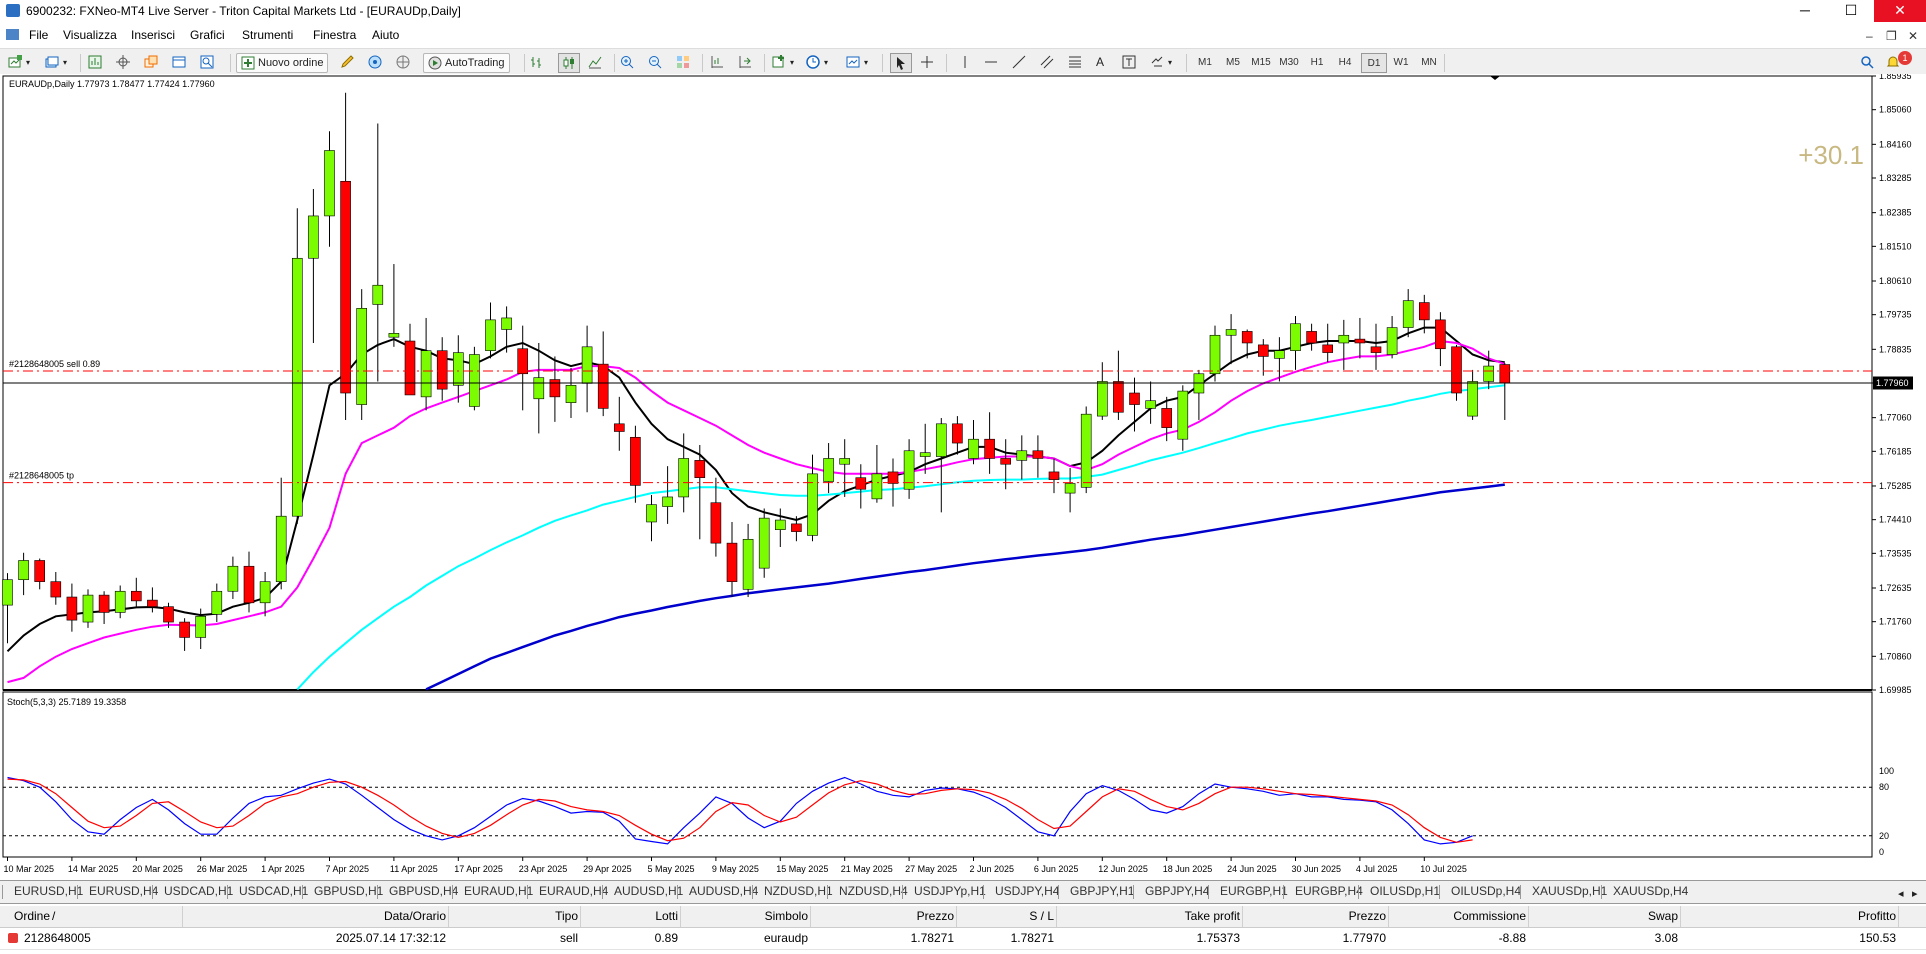  I want to click on navigator-icon, so click(151, 62).